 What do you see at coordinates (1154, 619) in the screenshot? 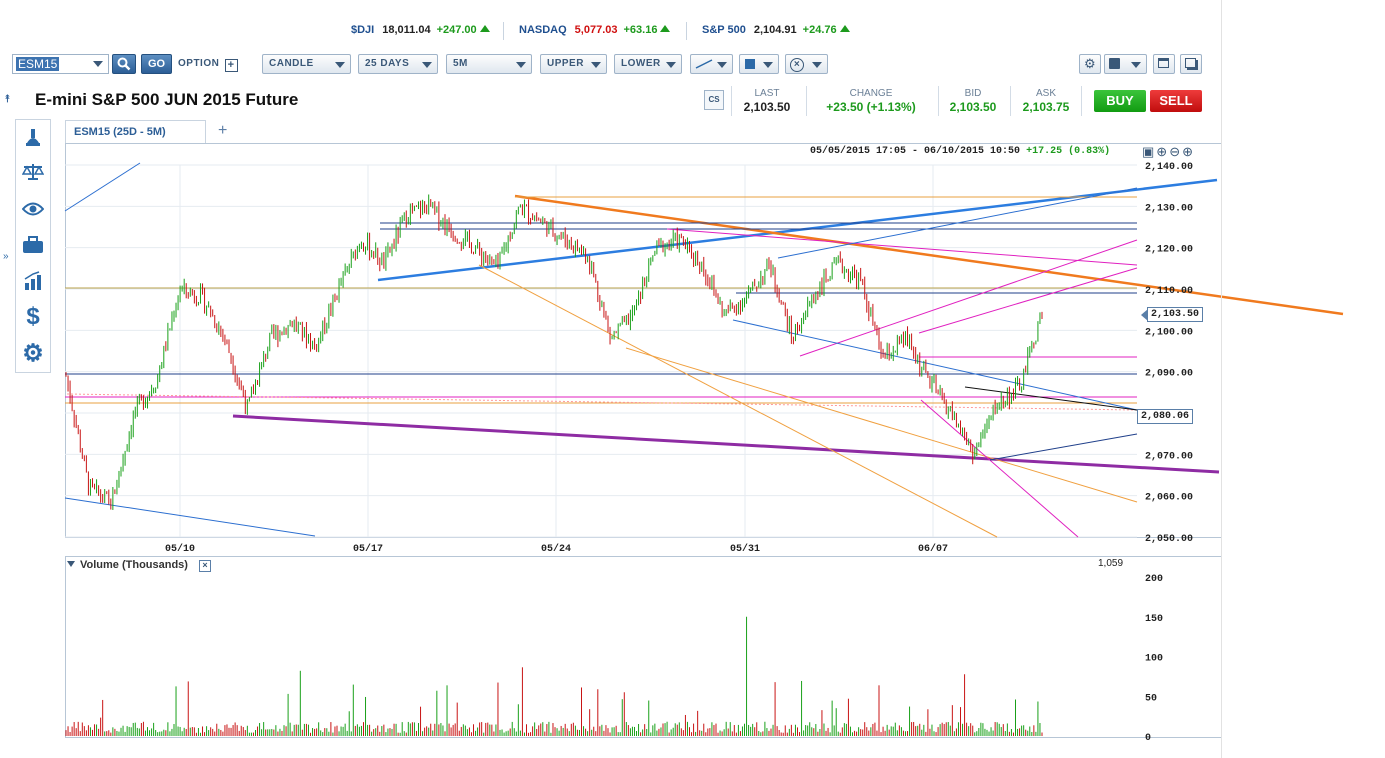
I see `volume-tick-label: 150` at bounding box center [1154, 619].